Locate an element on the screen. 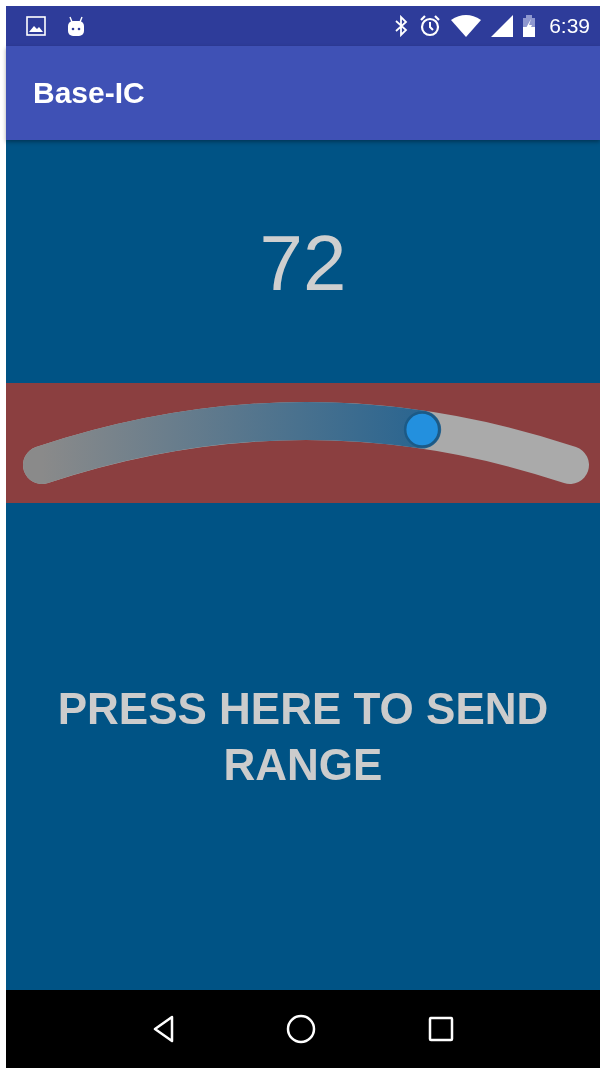 This screenshot has height=1068, width=600. bluetooth-icon is located at coordinates (401, 26).